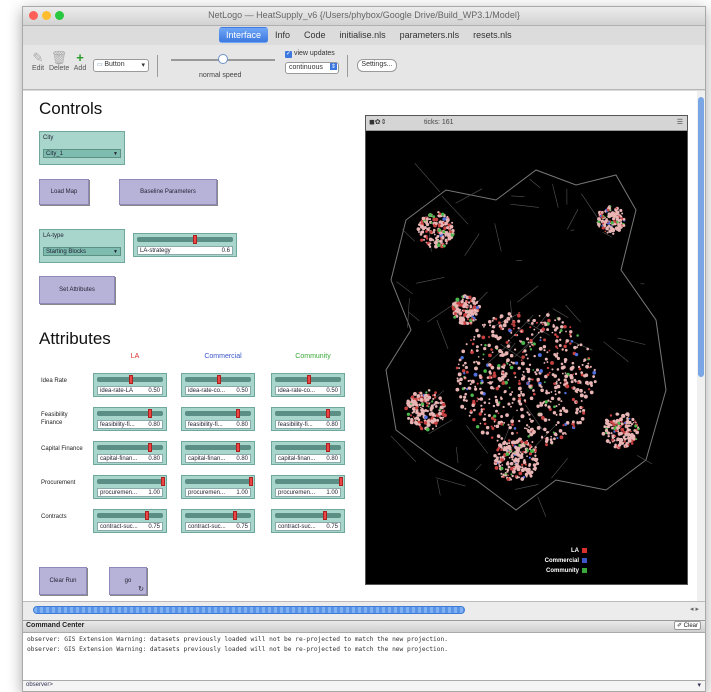 The width and height of the screenshot is (711, 692). What do you see at coordinates (82, 246) in the screenshot?
I see `la-type-chooser: LA-type Starting Blocks` at bounding box center [82, 246].